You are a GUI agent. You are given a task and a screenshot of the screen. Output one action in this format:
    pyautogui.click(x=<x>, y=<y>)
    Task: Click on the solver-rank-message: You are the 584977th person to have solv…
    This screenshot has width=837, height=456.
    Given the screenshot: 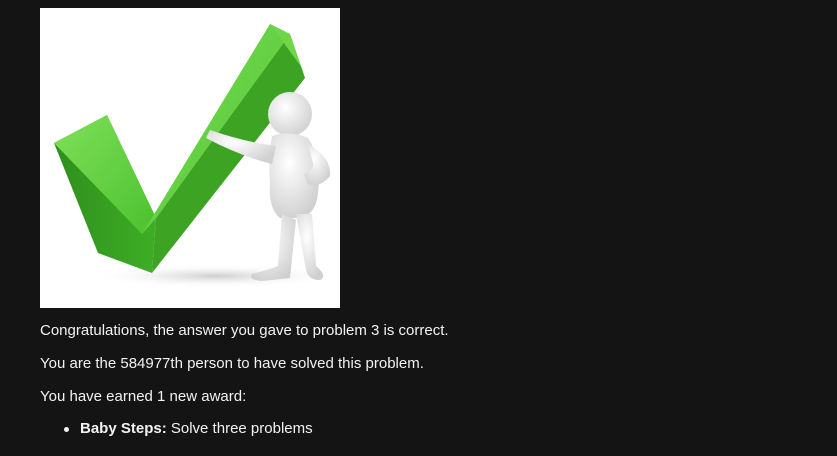 What is the action you would take?
    pyautogui.click(x=232, y=363)
    